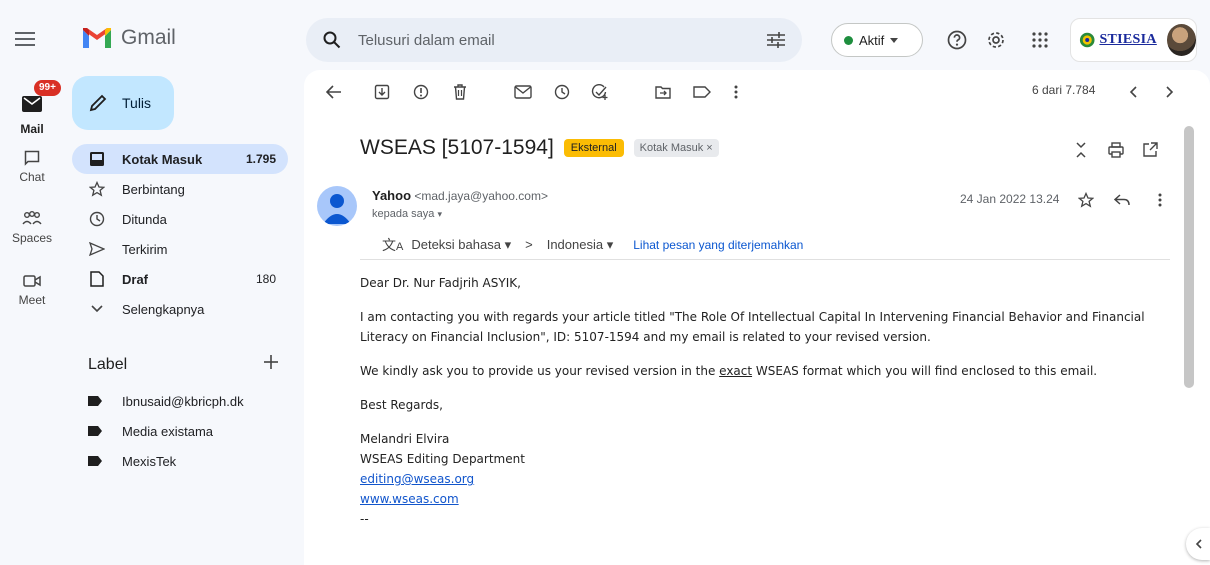 This screenshot has height=565, width=1210. I want to click on scrollbar-thumb, so click(1189, 257).